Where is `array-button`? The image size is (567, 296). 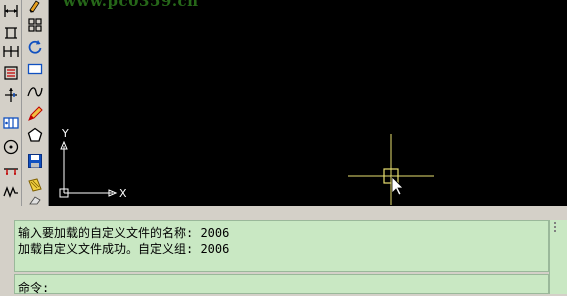 array-button is located at coordinates (35, 25).